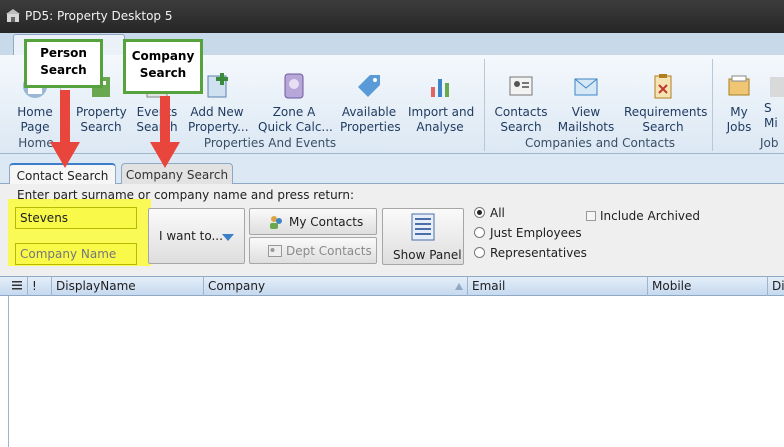 This screenshot has width=784, height=447. What do you see at coordinates (521, 86) in the screenshot?
I see `contact-card-icon` at bounding box center [521, 86].